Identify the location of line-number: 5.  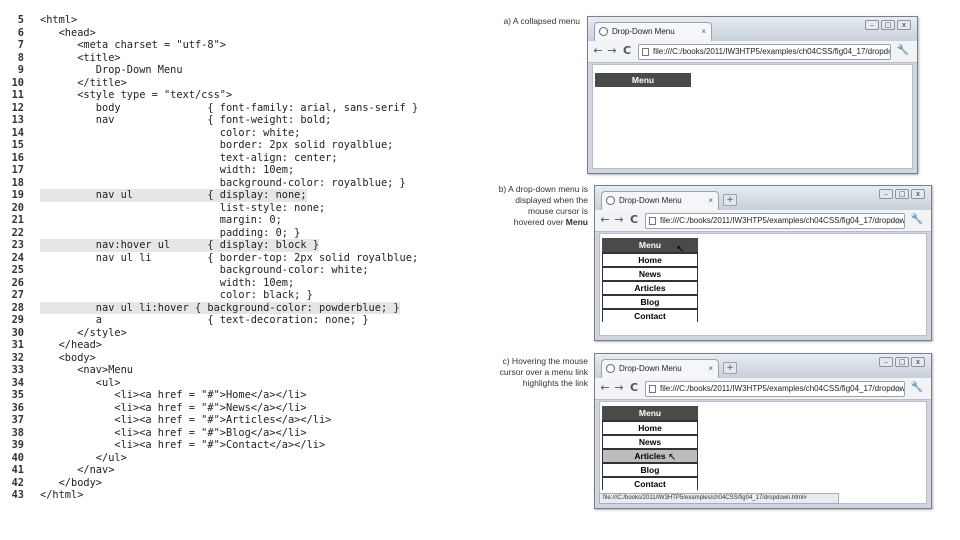
(20, 20).